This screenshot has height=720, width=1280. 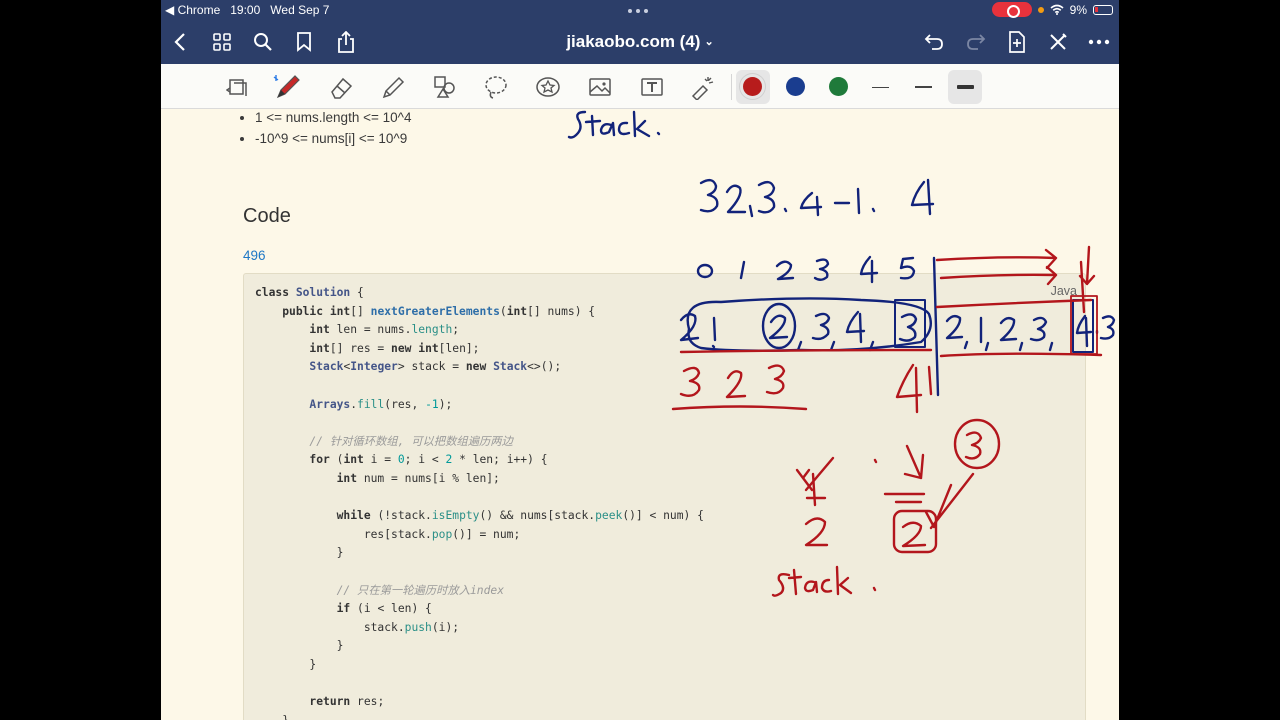 I want to click on pen-icon, so click(x=288, y=87).